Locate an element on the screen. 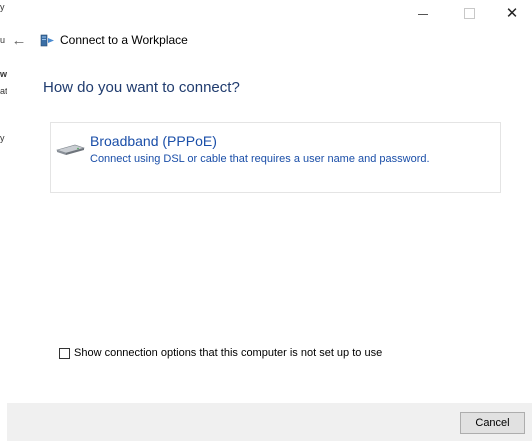 This screenshot has height=441, width=532. back-arrow-icon: ← is located at coordinates (19, 40).